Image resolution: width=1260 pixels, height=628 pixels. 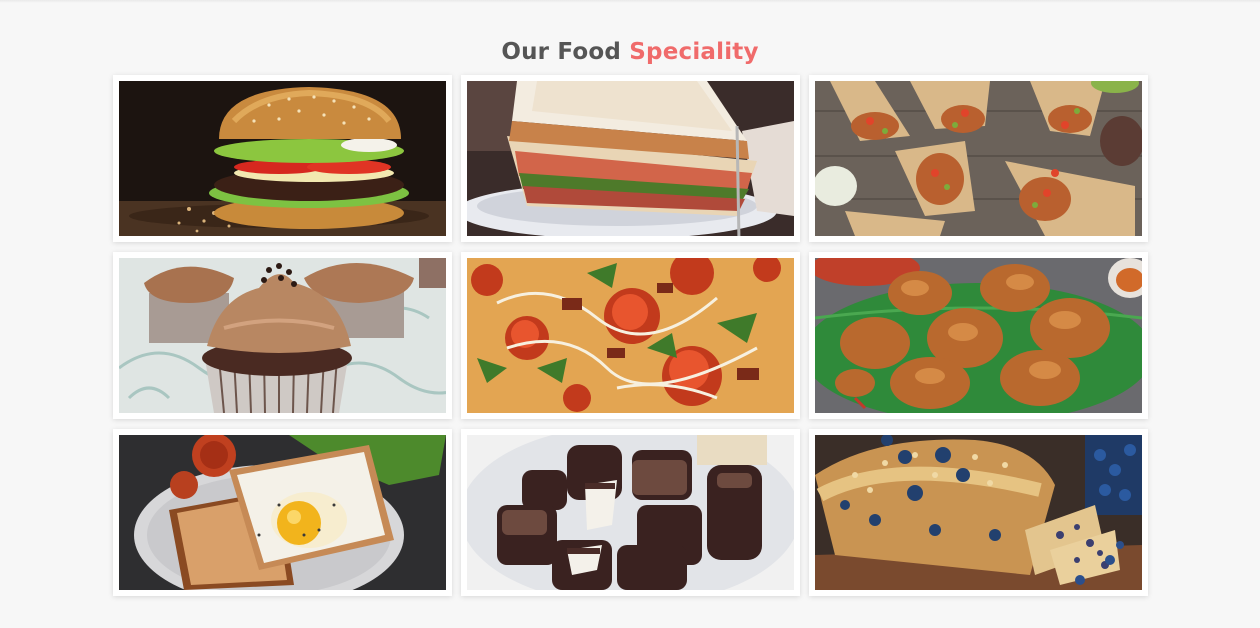 I want to click on section-title: Our Food Speciality, so click(x=630, y=52).